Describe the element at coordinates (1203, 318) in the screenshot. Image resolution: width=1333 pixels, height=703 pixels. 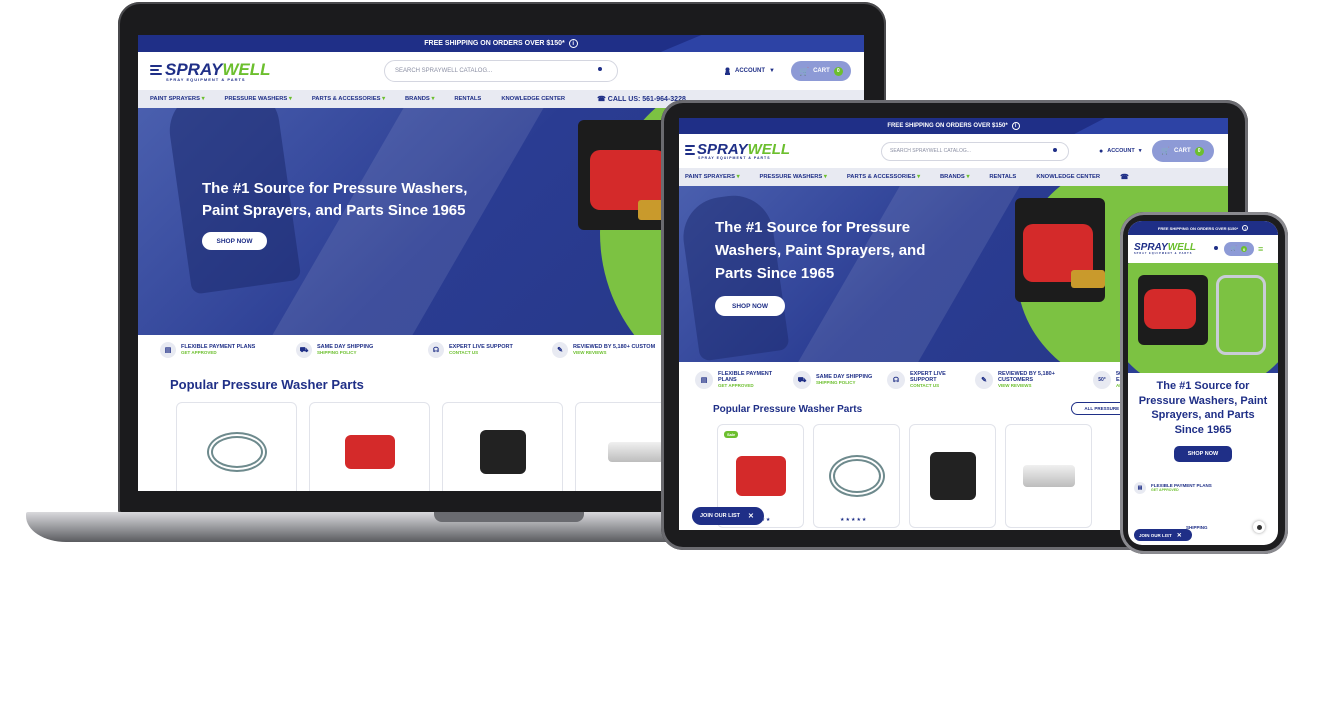
I see `hero-banner` at that location.